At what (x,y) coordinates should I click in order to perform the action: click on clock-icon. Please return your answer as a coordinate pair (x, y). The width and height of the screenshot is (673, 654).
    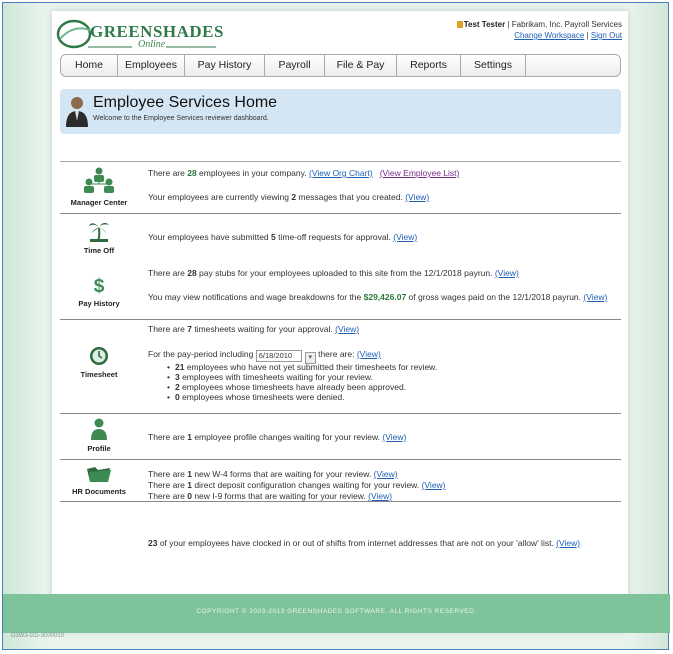
    Looking at the image, I should click on (99, 356).